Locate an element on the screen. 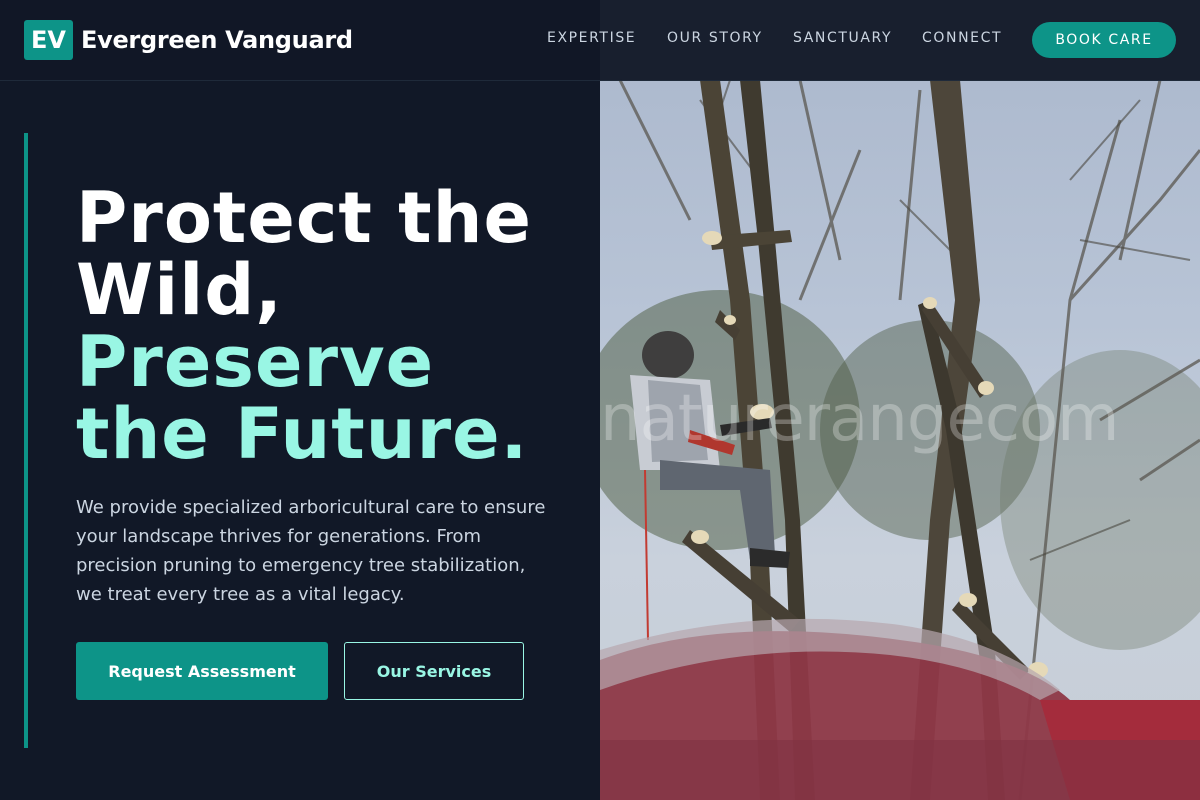 The width and height of the screenshot is (1200, 800). brand-logo: EV Evergreen Vanguard is located at coordinates (188, 40).